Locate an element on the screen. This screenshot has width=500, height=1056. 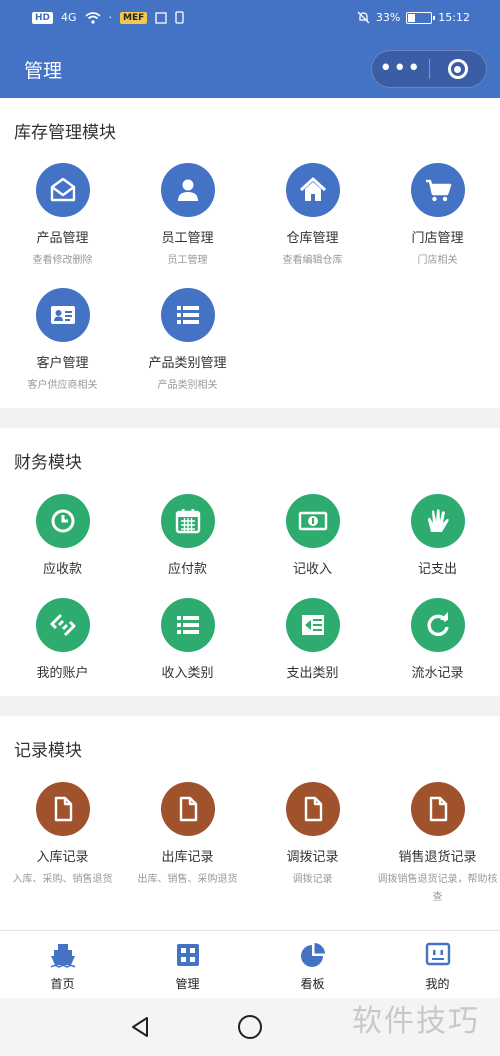
battery-icon is located at coordinates (421, 17).